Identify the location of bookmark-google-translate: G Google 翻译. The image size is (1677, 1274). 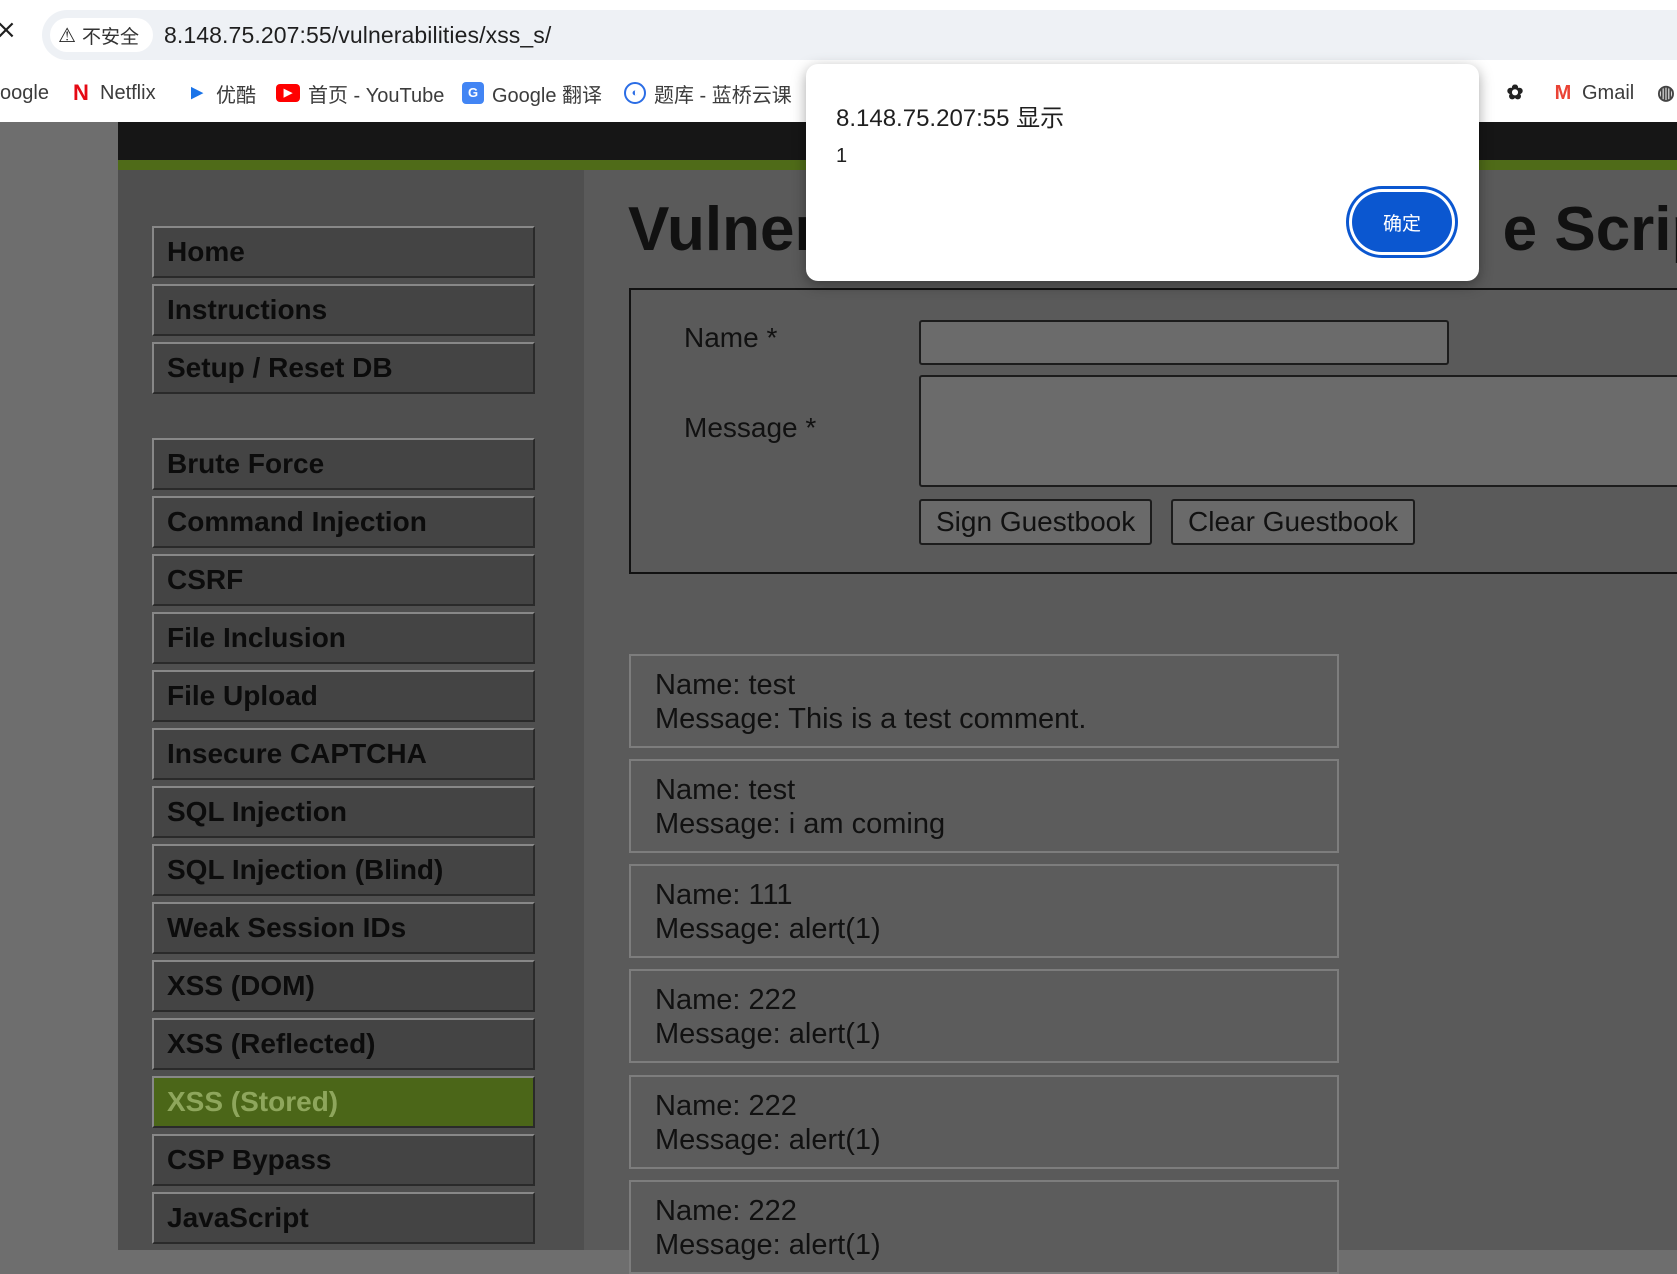
(532, 93).